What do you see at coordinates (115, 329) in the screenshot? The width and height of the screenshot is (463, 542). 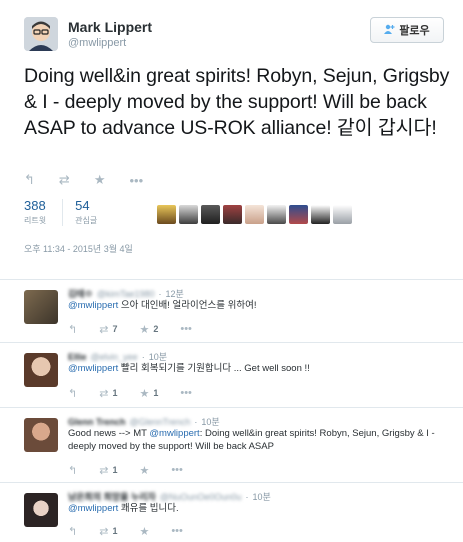 I see `retweet-count: 7` at bounding box center [115, 329].